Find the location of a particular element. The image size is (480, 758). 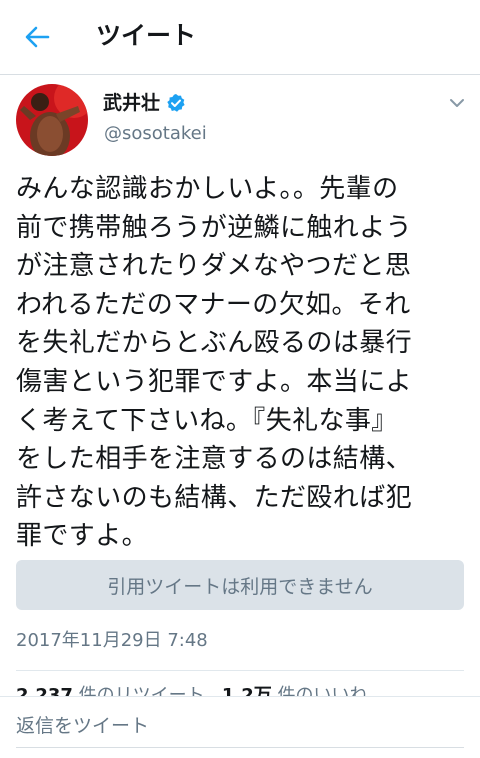

quote-unavailable-label: 引用ツイートは利用できません is located at coordinates (240, 586).